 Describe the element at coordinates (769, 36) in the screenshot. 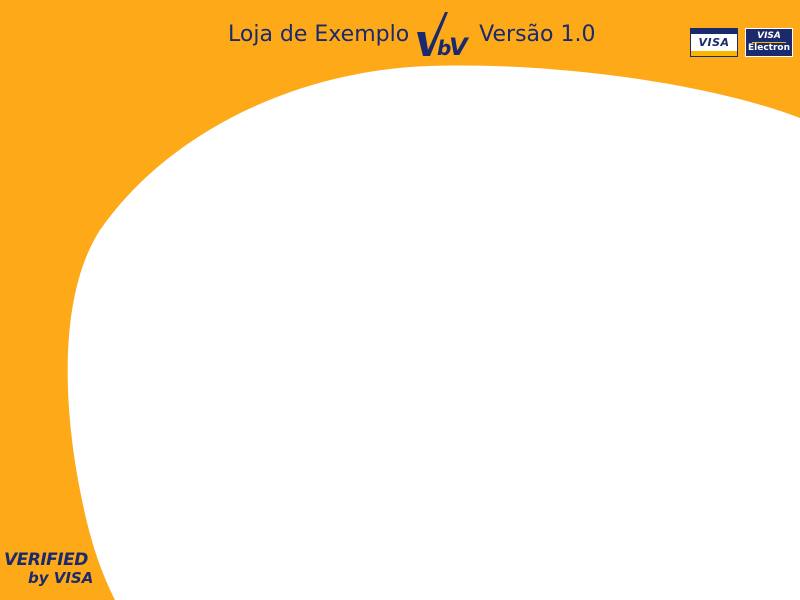

I see `electron-brand-label: VISA` at that location.